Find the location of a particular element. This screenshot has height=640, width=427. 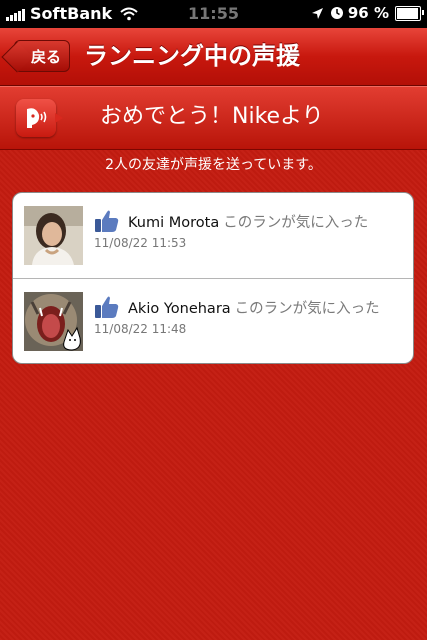

cheer-message-bar: おめでとう！Nikeより is located at coordinates (213, 118).